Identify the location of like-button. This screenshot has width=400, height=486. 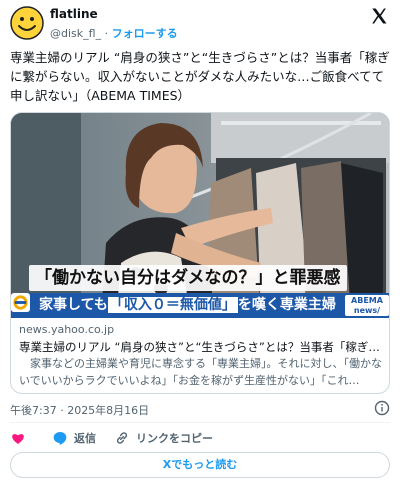
(21, 438).